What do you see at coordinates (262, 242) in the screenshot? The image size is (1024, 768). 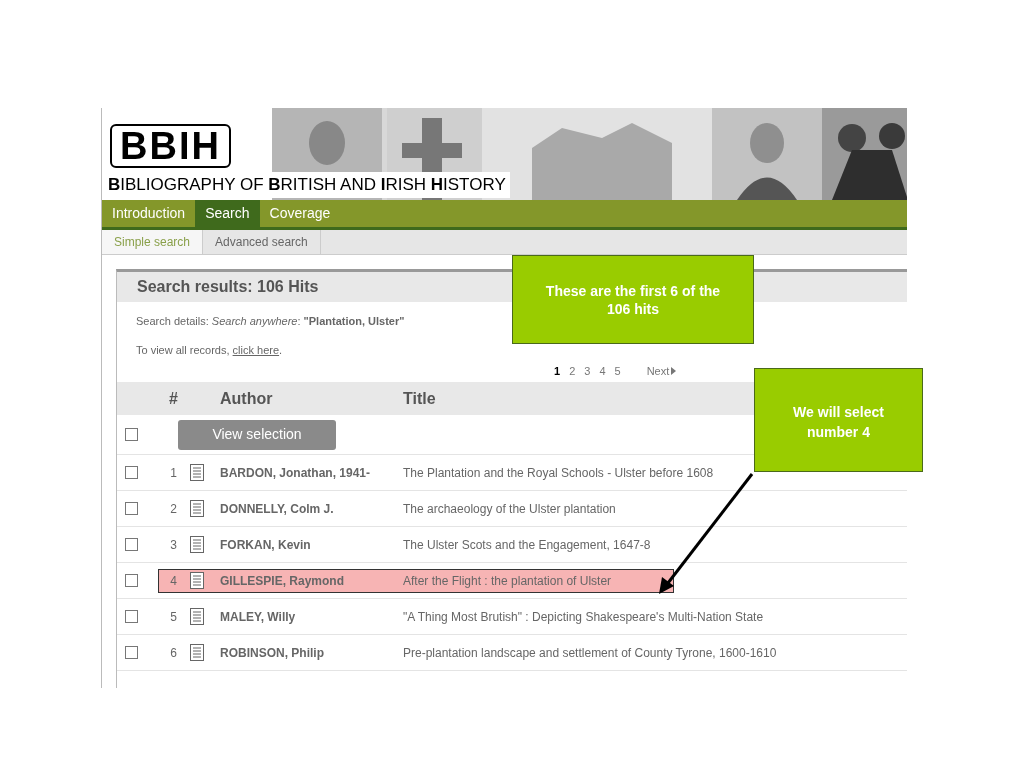 I see `subnav-tab: Advanced search` at bounding box center [262, 242].